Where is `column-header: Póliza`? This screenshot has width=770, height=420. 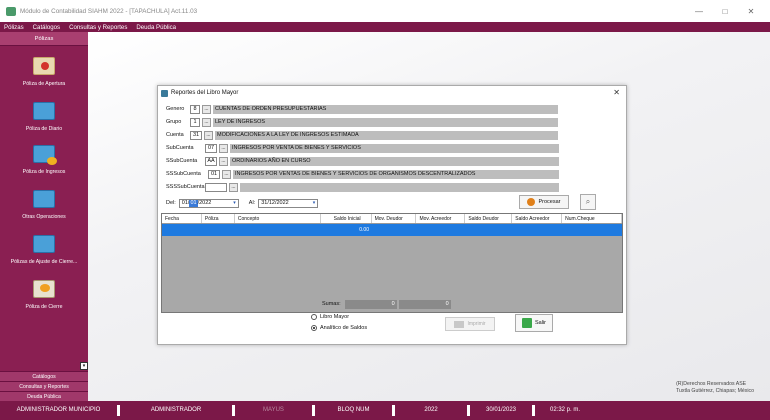 column-header: Póliza is located at coordinates (218, 218).